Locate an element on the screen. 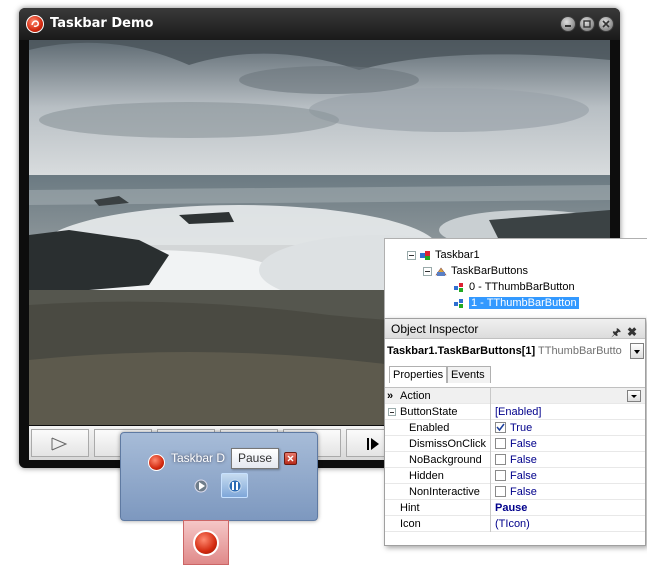 This screenshot has height=565, width=647. tree-node-button-1: 1 - TThumbBarButton is located at coordinates (516, 303).